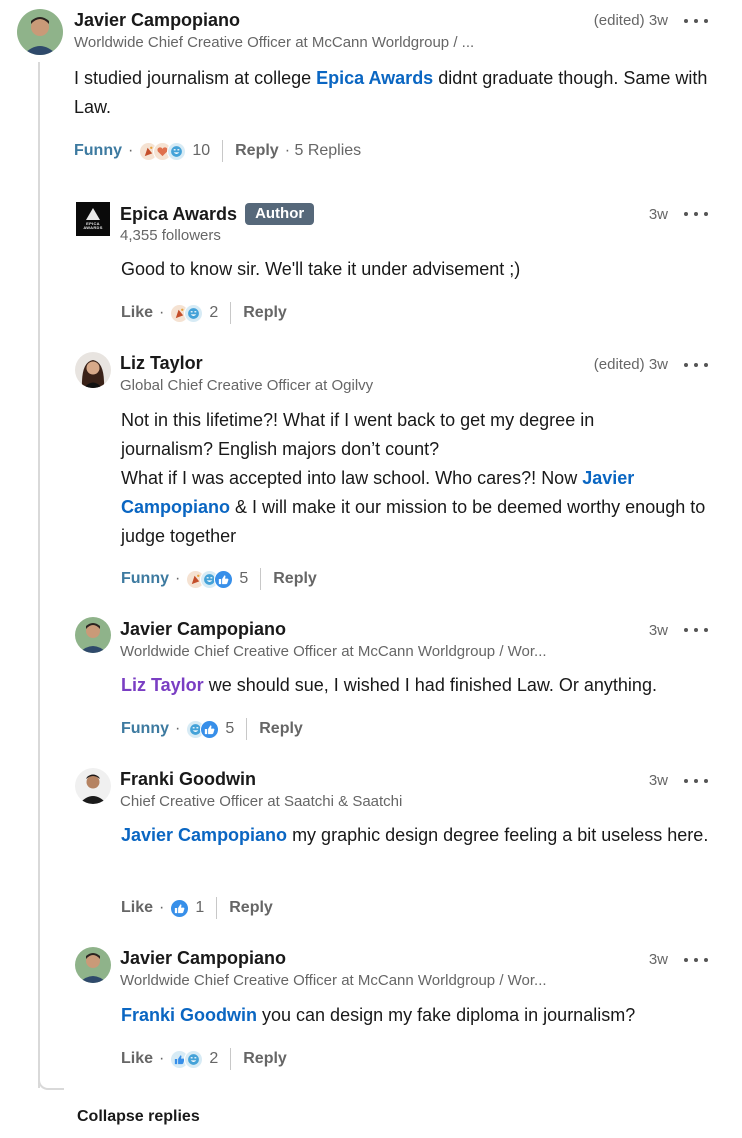 The image size is (742, 1138). I want to click on mention-link: Javier Campopiano, so click(204, 835).